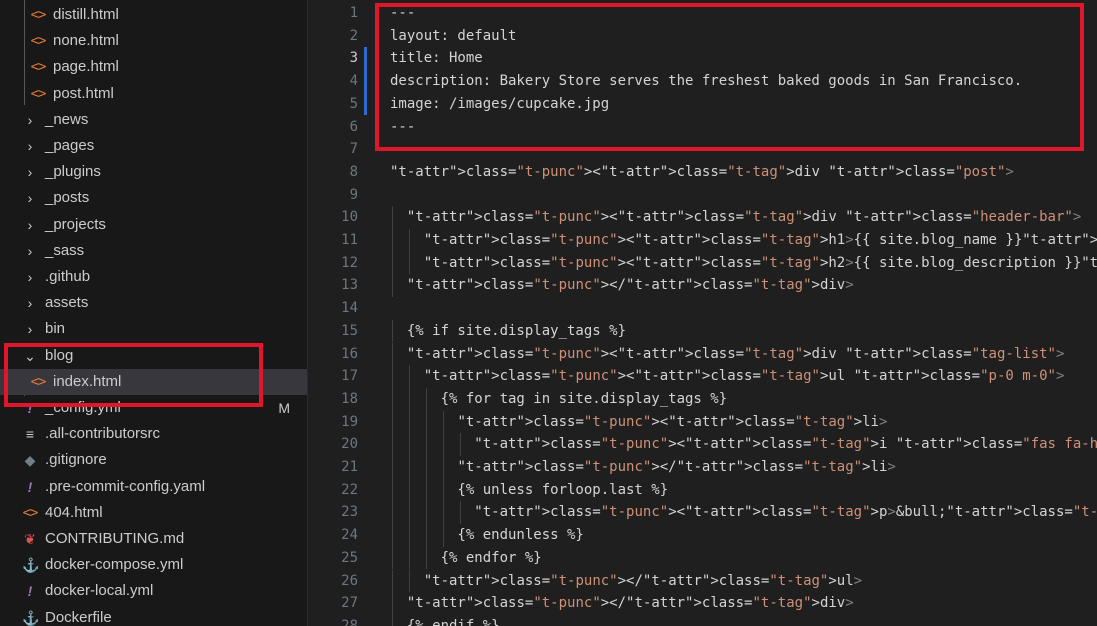  I want to click on lines-icon: ≡, so click(30, 434).